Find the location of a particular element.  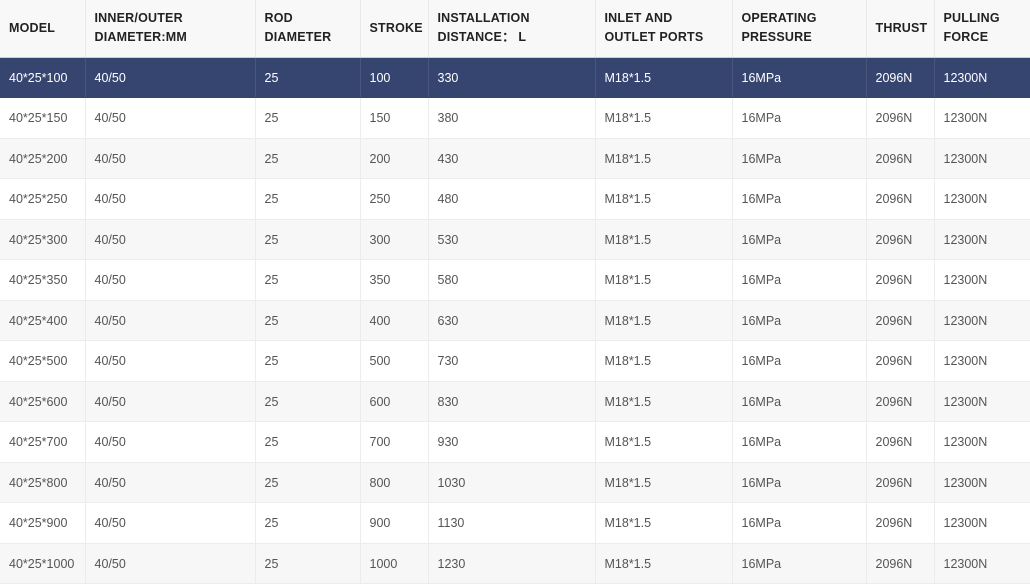

cell-install: 480 is located at coordinates (512, 199).